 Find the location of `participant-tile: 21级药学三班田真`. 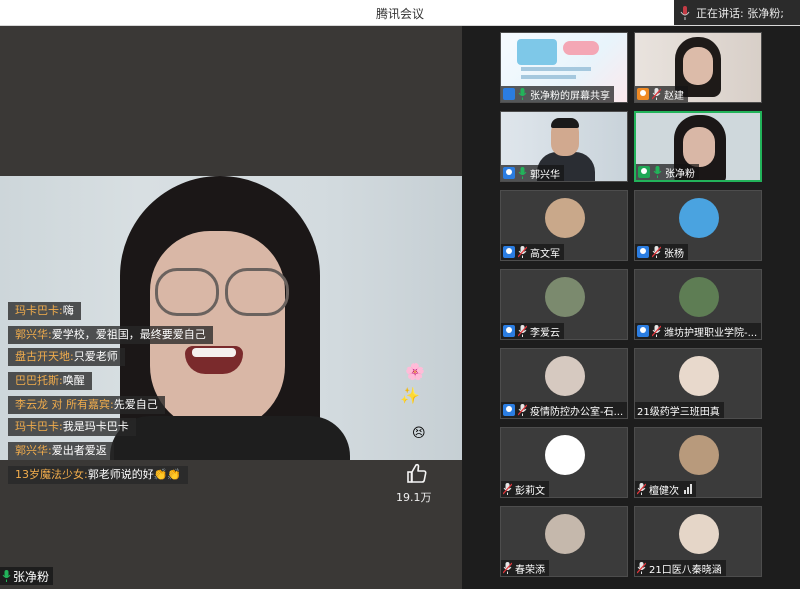

participant-tile: 21级药学三班田真 is located at coordinates (698, 383).